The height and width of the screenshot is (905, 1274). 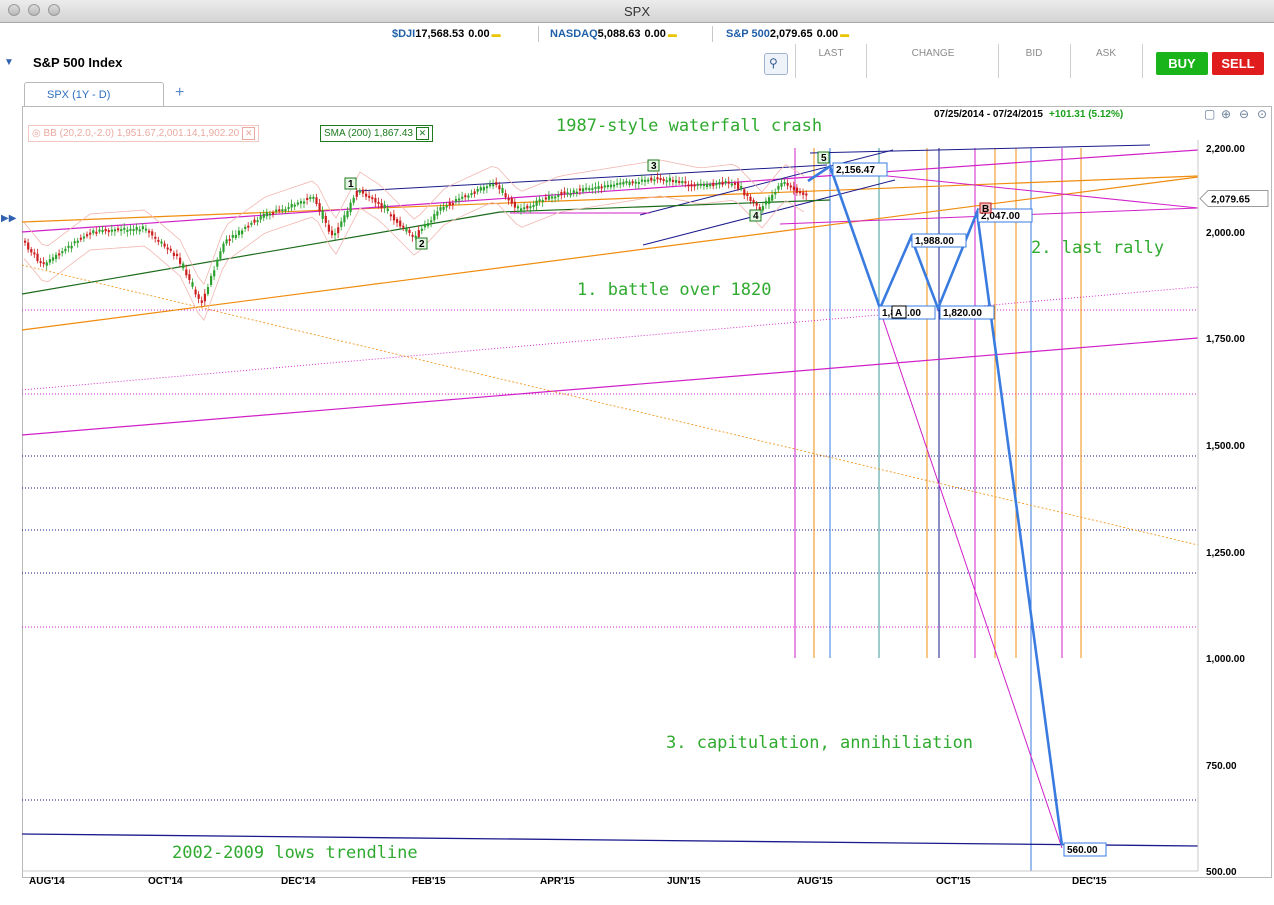 I want to click on chart-annotation: 1. battle over 1820, so click(x=674, y=290).